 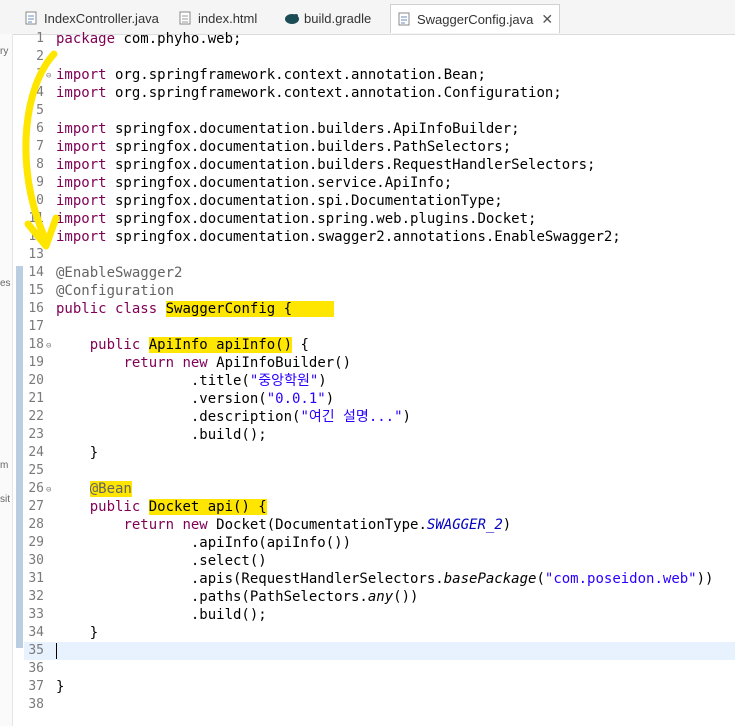 I want to click on line-number: 14, so click(x=36, y=272).